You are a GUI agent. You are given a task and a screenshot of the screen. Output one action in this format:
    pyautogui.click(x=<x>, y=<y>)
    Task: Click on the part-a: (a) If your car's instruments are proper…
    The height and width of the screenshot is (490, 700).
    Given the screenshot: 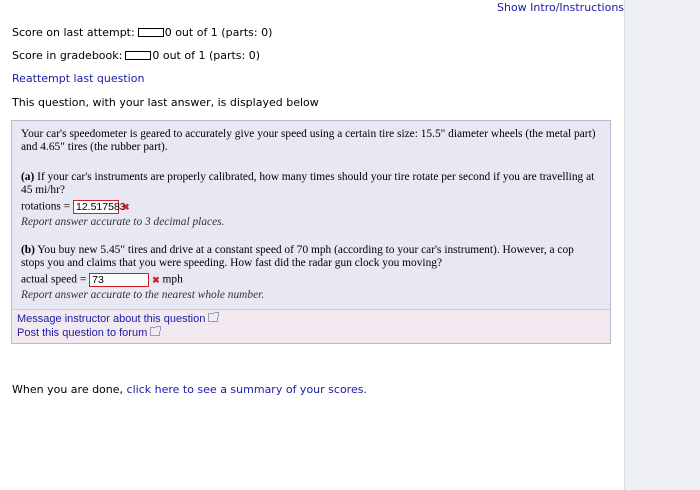 What is the action you would take?
    pyautogui.click(x=310, y=184)
    